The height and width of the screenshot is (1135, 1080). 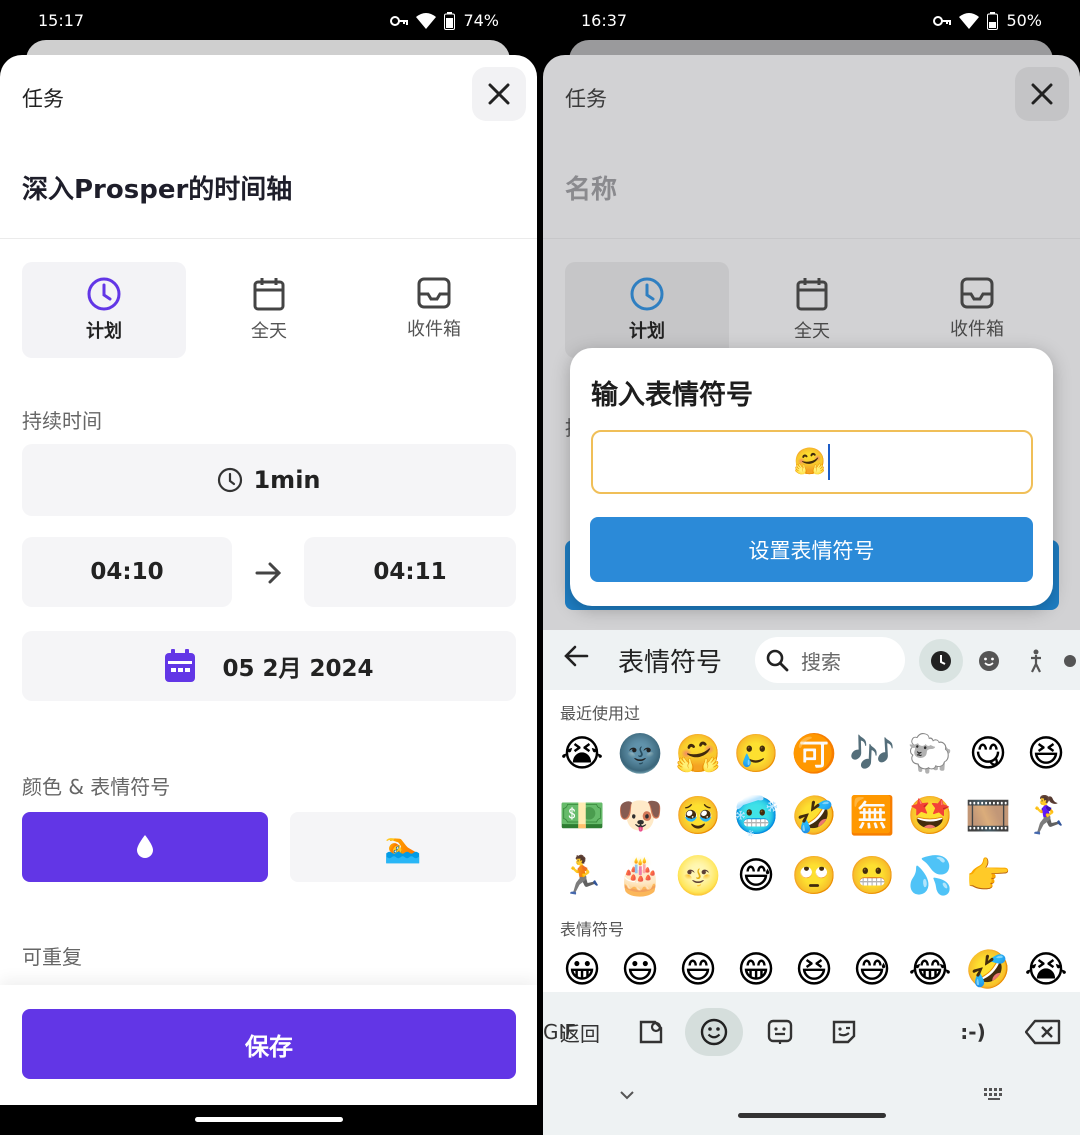 What do you see at coordinates (942, 20) in the screenshot?
I see `vpn-key-icon` at bounding box center [942, 20].